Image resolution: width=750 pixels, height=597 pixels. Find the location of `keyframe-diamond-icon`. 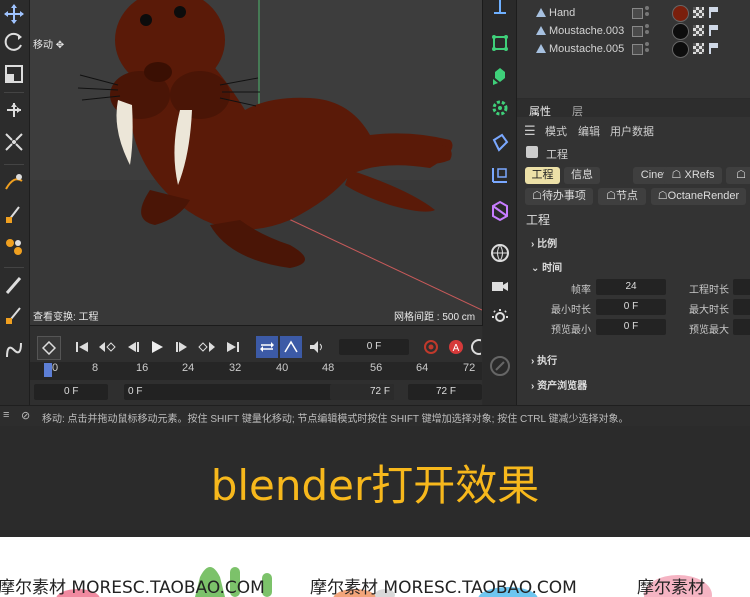

keyframe-diamond-icon is located at coordinates (49, 348).